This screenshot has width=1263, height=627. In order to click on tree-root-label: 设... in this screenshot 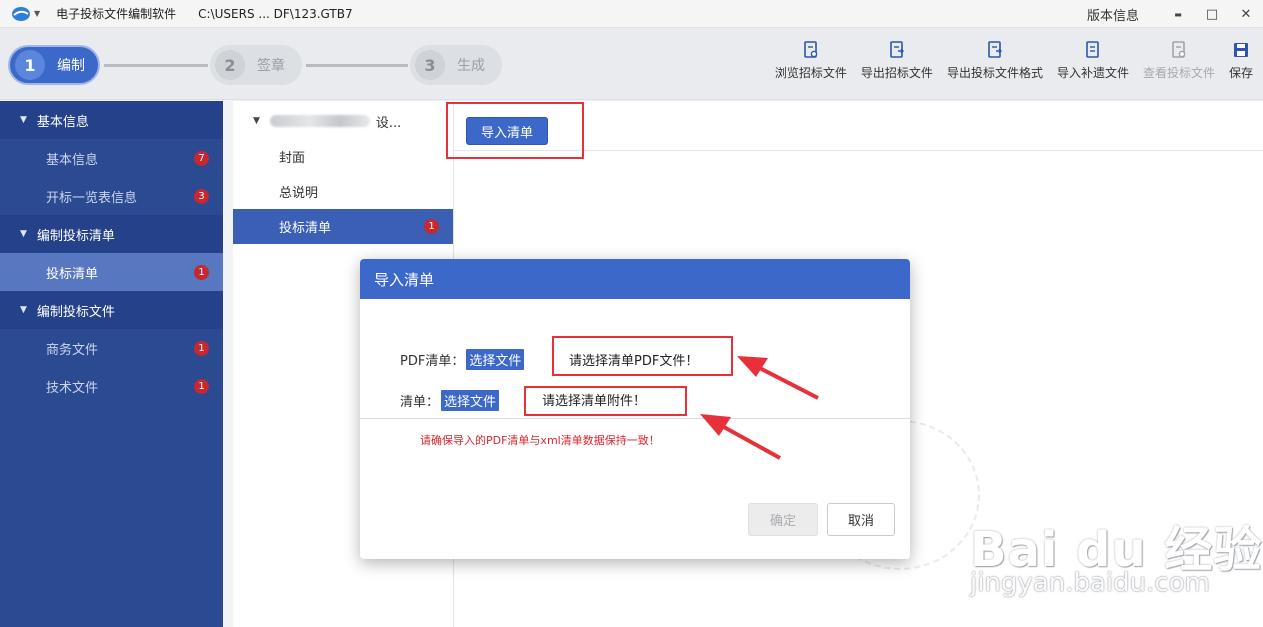, I will do `click(388, 123)`.